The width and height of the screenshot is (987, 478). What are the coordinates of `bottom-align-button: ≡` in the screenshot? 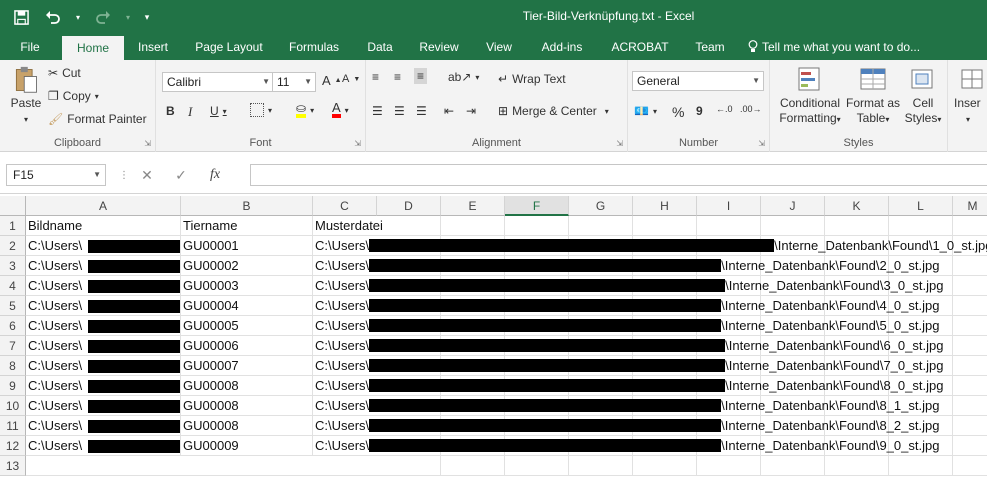 It's located at (421, 76).